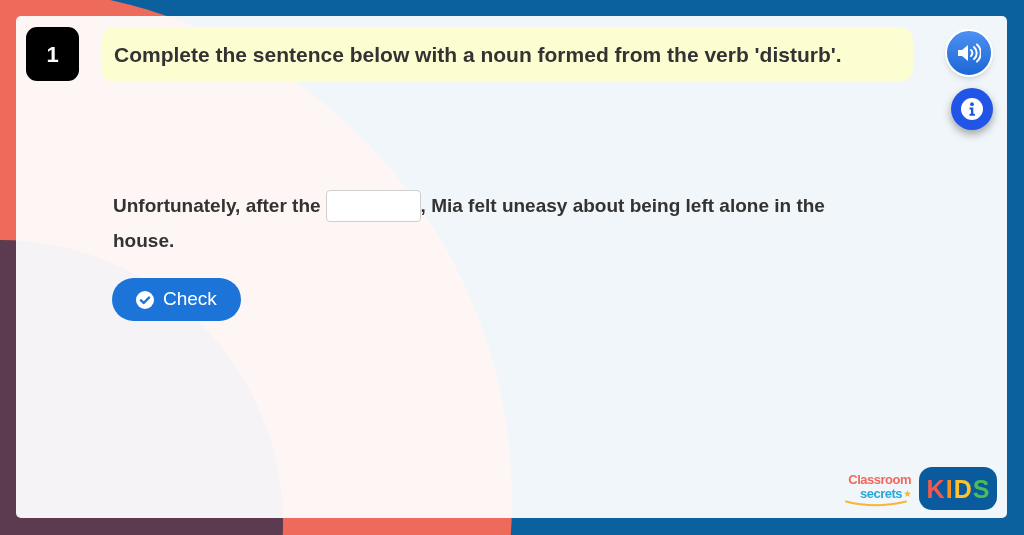 Image resolution: width=1024 pixels, height=535 pixels. What do you see at coordinates (144, 241) in the screenshot?
I see `sentence-text: house.` at bounding box center [144, 241].